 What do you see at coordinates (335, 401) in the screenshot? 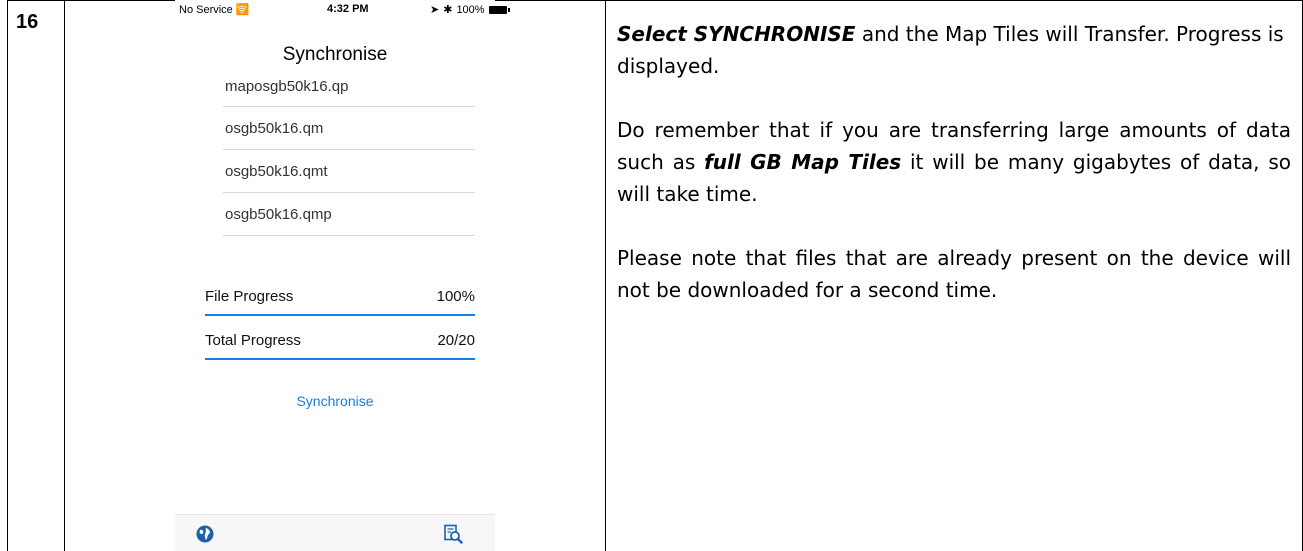
I see `synchronise-button: Synchronise` at bounding box center [335, 401].